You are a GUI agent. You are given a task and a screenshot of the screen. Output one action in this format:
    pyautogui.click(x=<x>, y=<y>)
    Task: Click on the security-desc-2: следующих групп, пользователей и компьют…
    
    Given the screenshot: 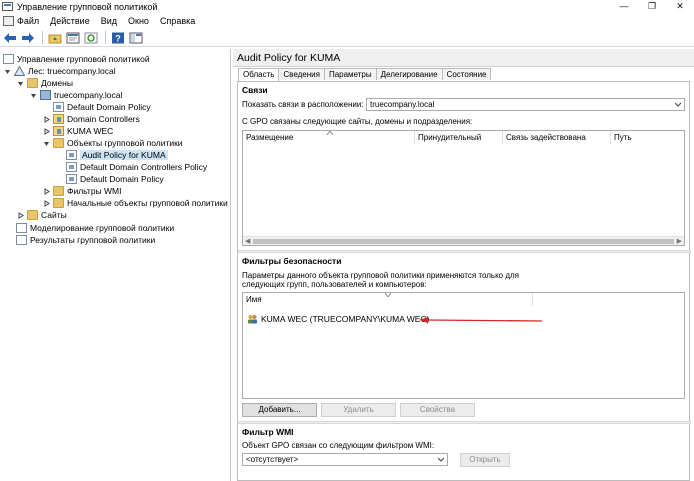 What is the action you would take?
    pyautogui.click(x=334, y=284)
    